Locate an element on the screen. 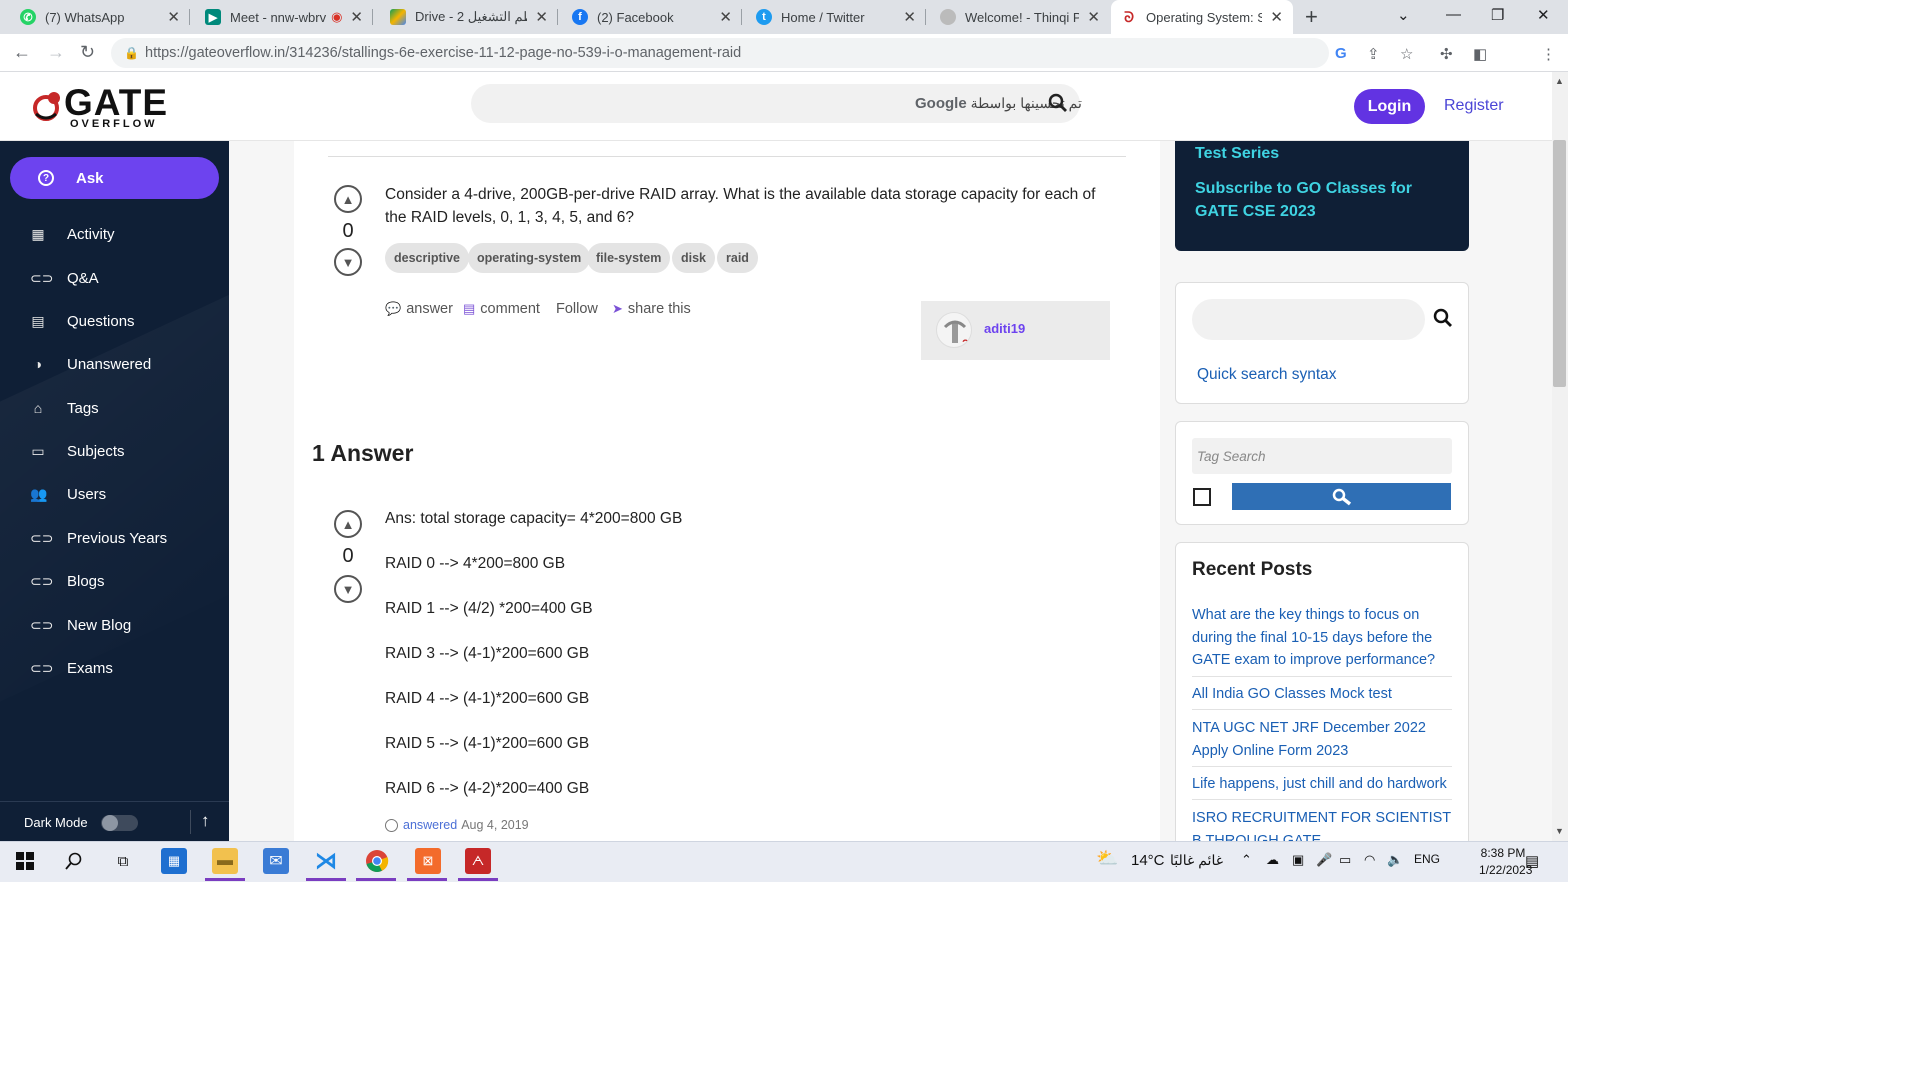 This screenshot has height=1080, width=1920. tag-chip: operating-system is located at coordinates (529, 258).